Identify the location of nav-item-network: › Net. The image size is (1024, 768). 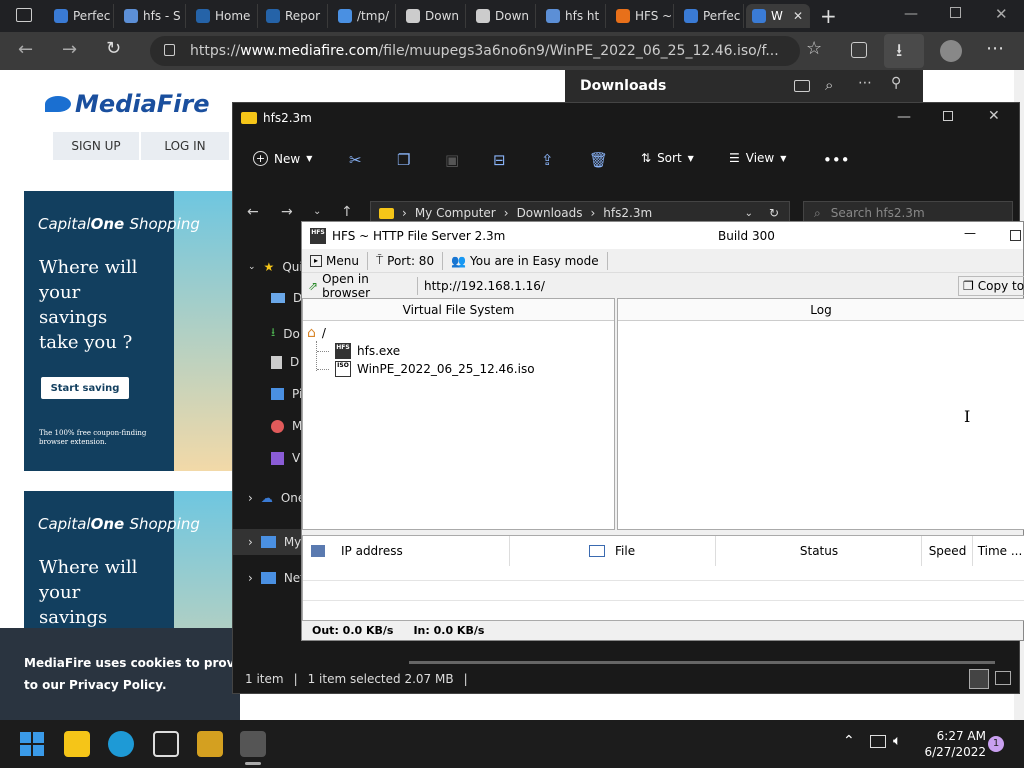
(276, 578).